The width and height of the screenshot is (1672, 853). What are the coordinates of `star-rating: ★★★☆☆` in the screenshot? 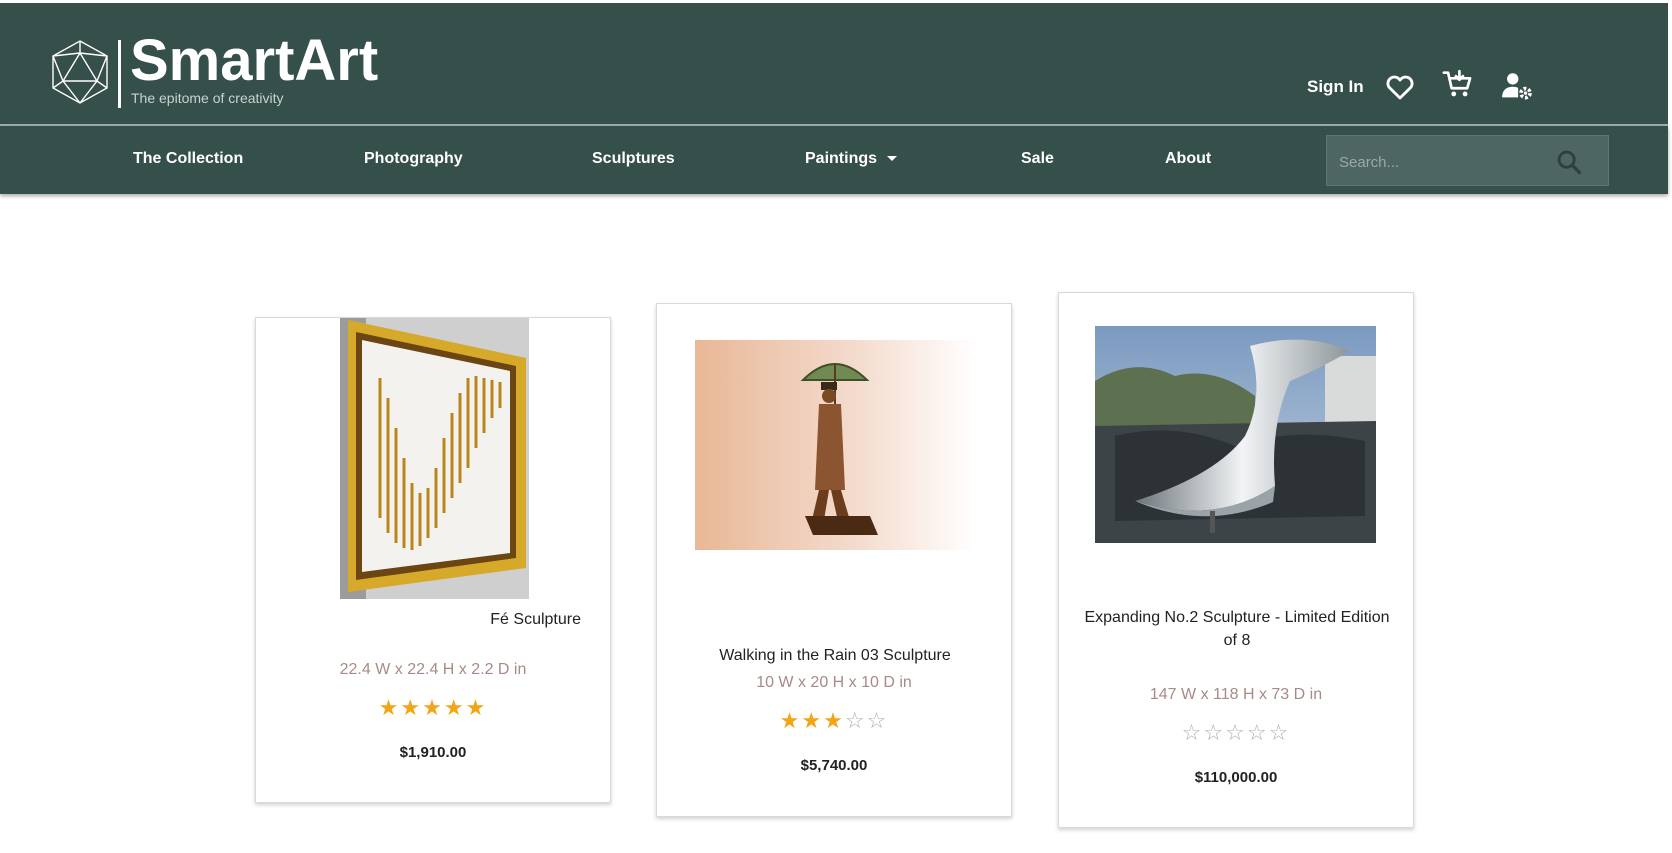 It's located at (834, 721).